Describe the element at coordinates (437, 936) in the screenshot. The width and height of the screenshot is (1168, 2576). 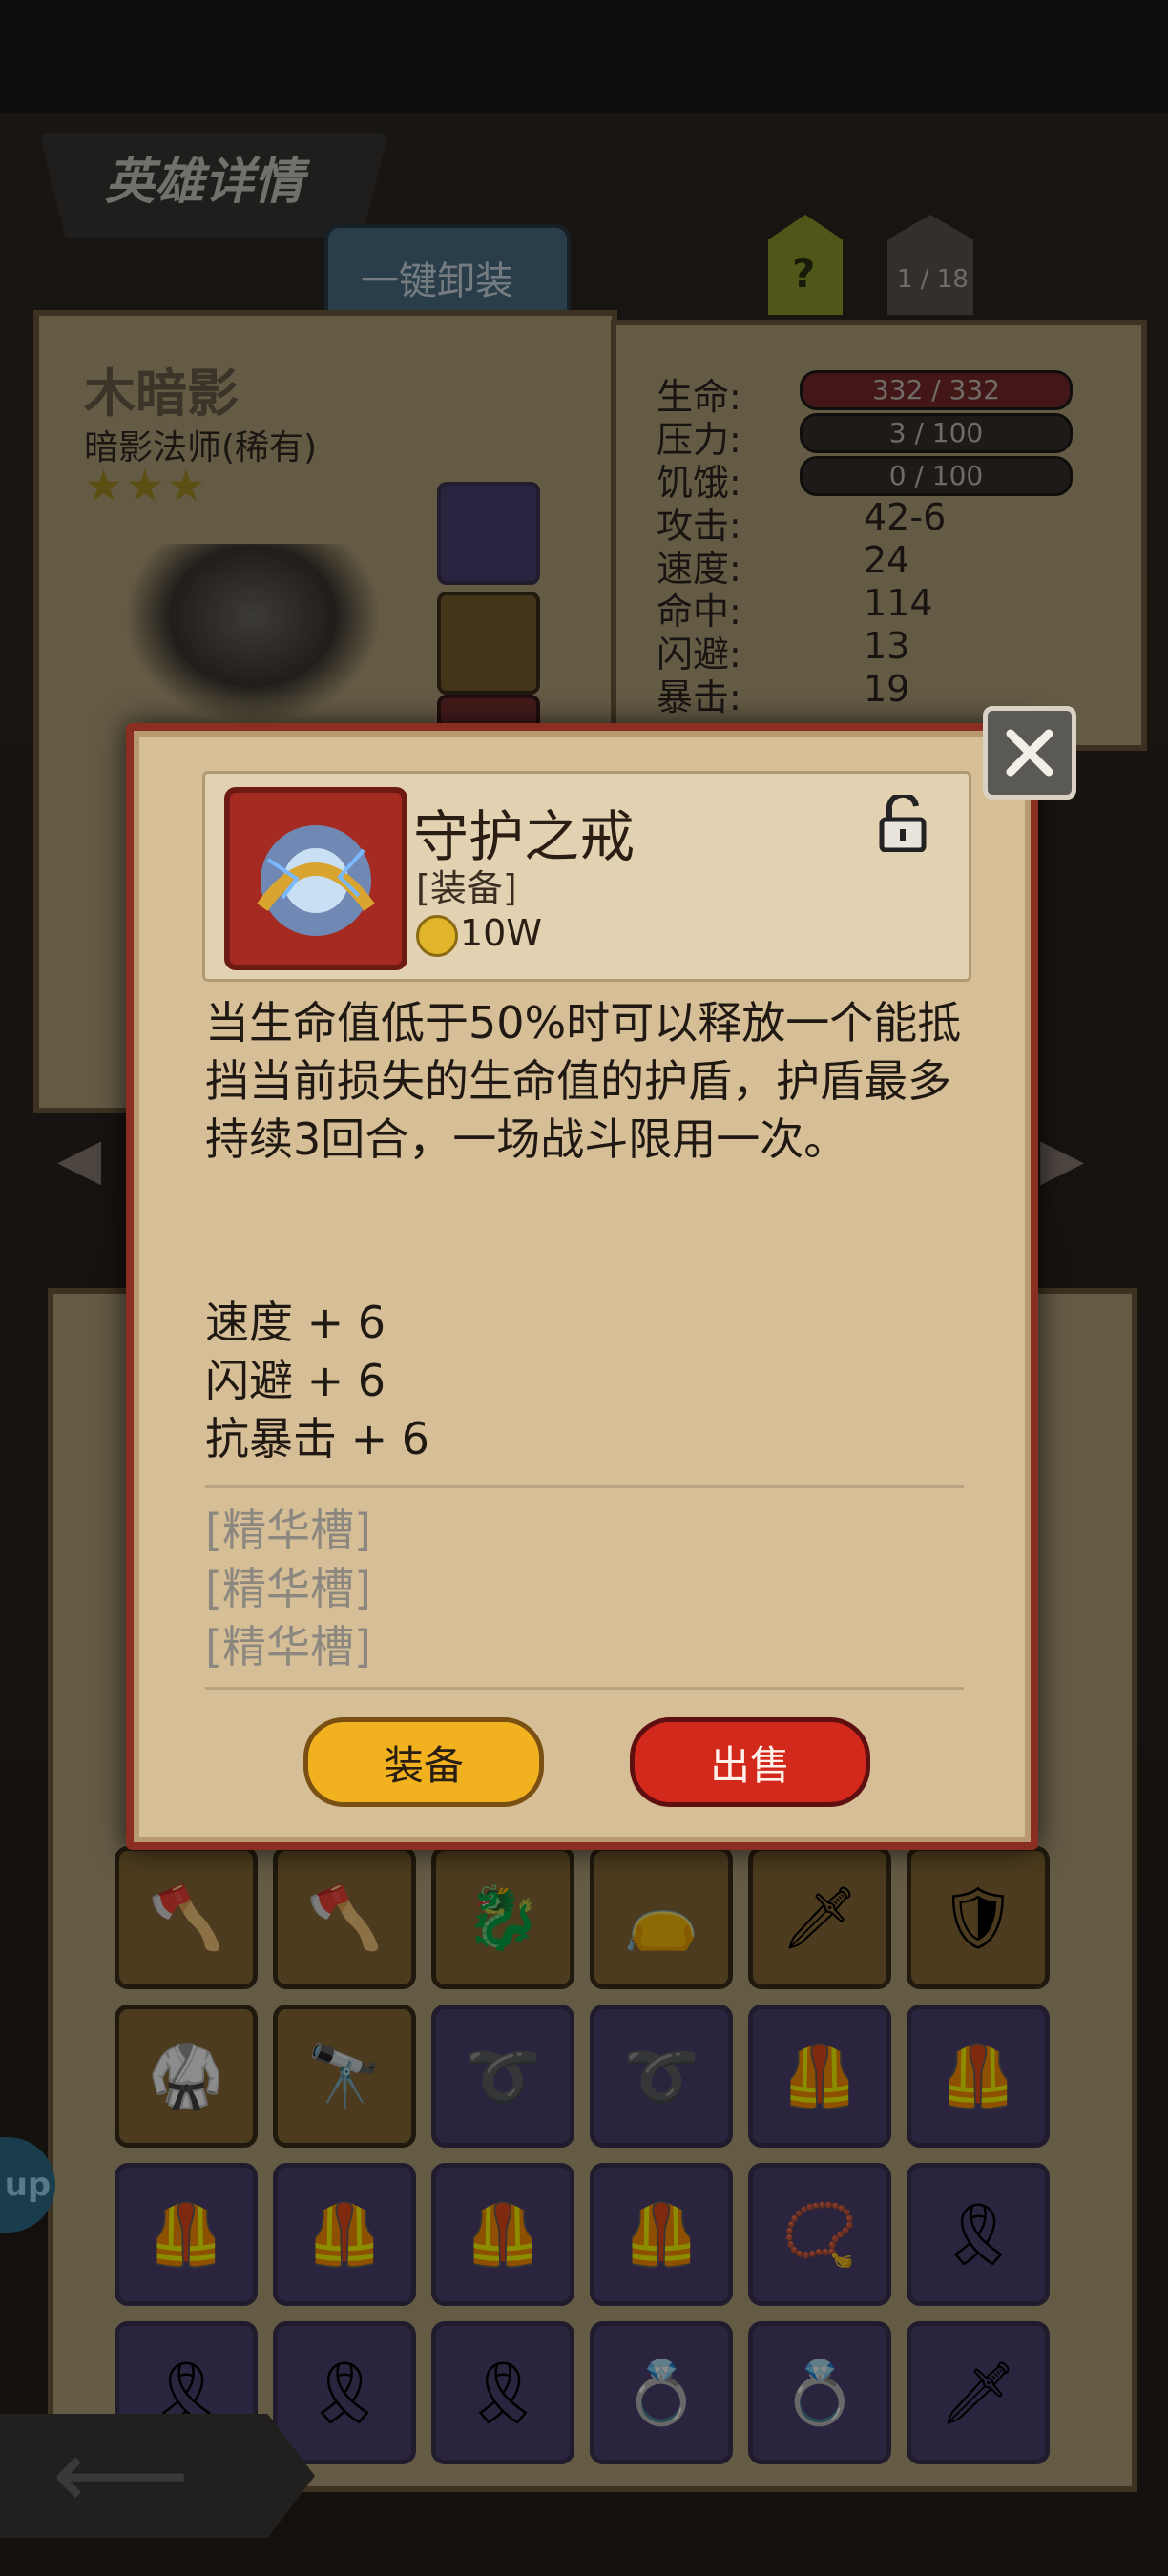
I see `coin-icon` at that location.